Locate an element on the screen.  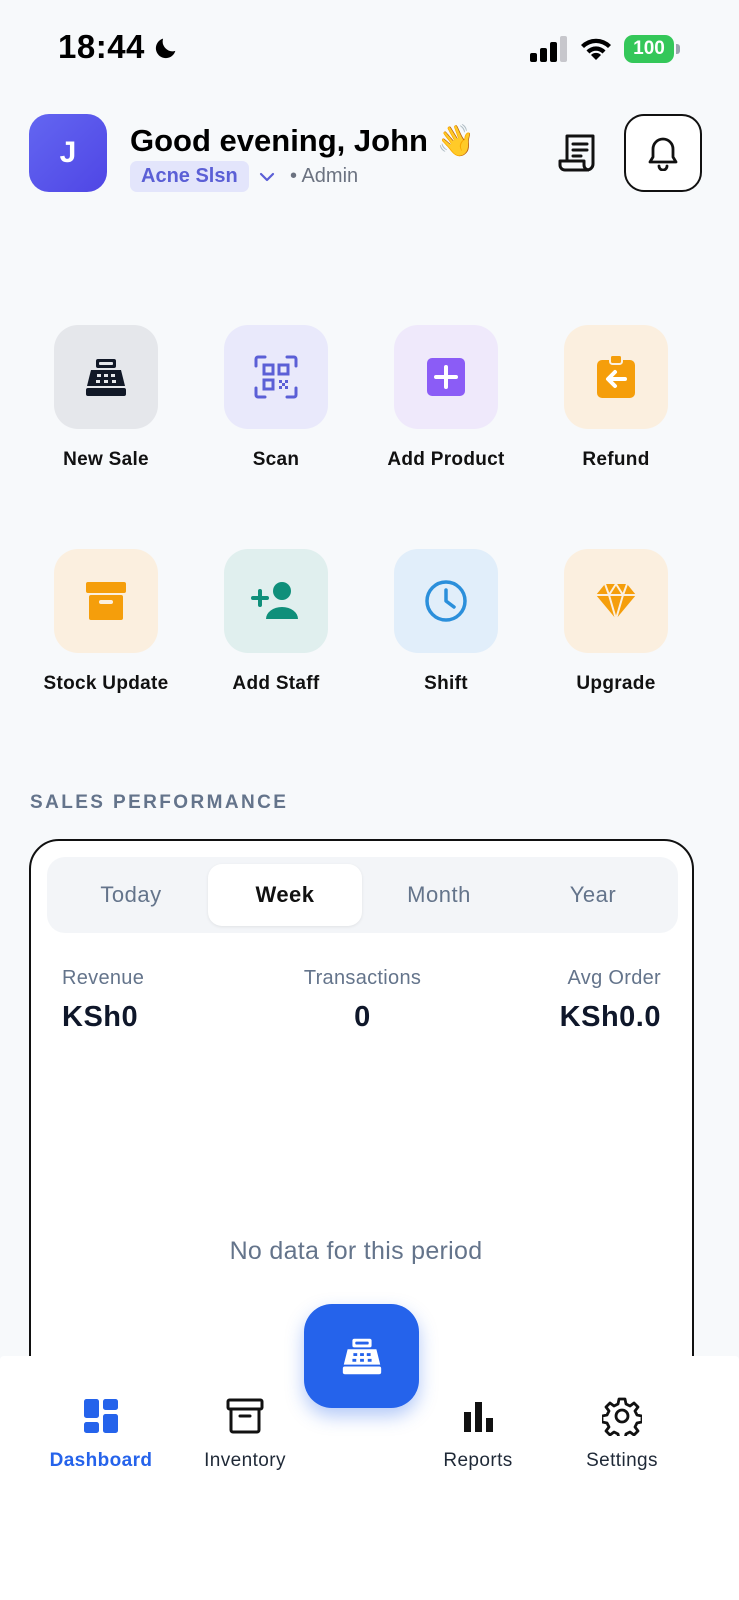
tab-week: Week is located at coordinates (285, 895).